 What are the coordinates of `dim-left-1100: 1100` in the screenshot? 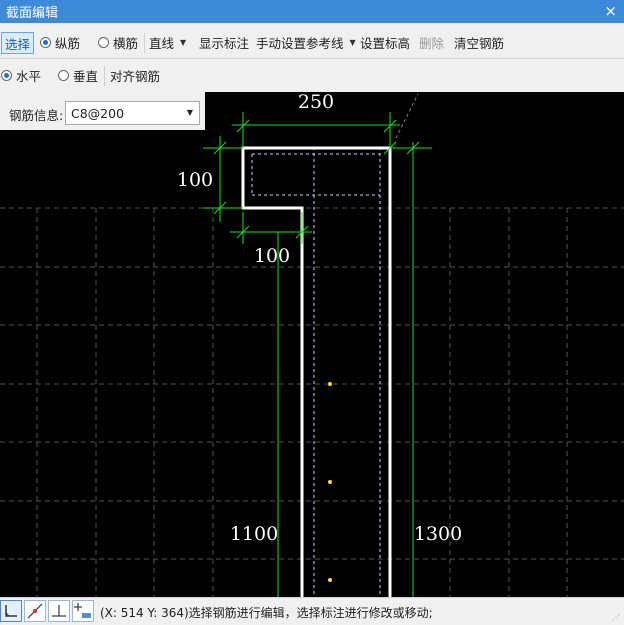 It's located at (254, 534).